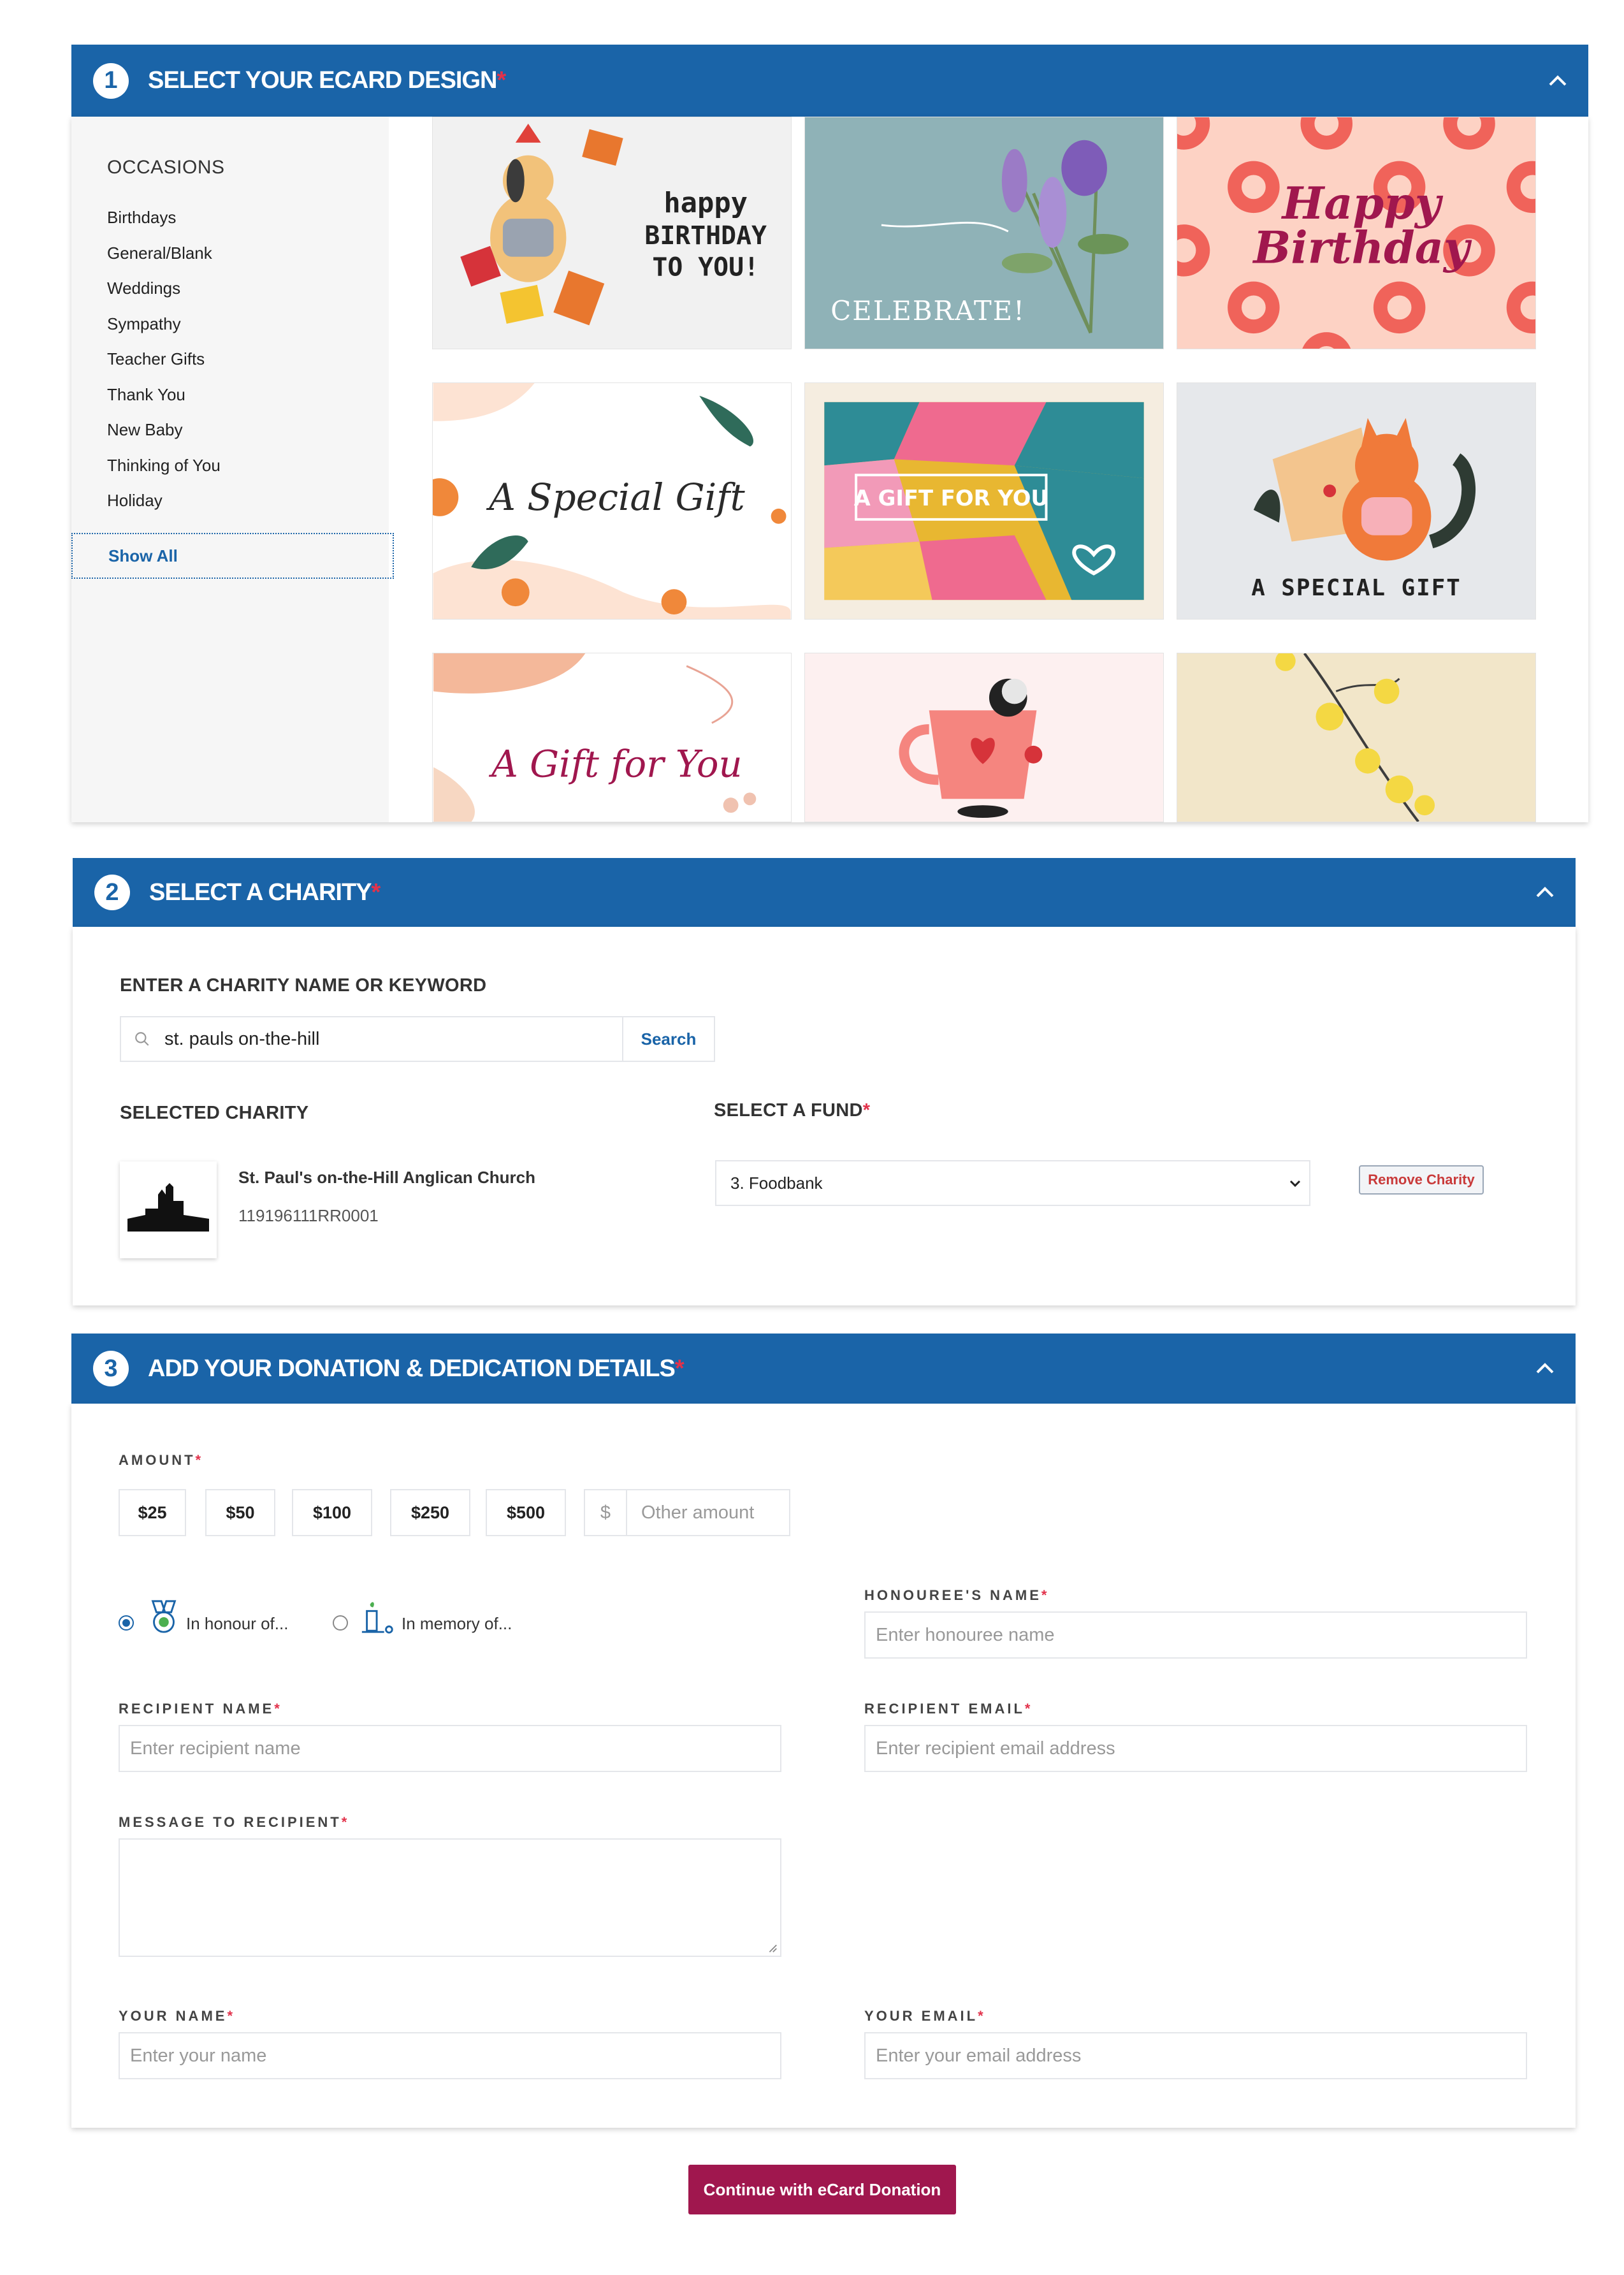  I want to click on card-text: TO YOU!, so click(705, 267).